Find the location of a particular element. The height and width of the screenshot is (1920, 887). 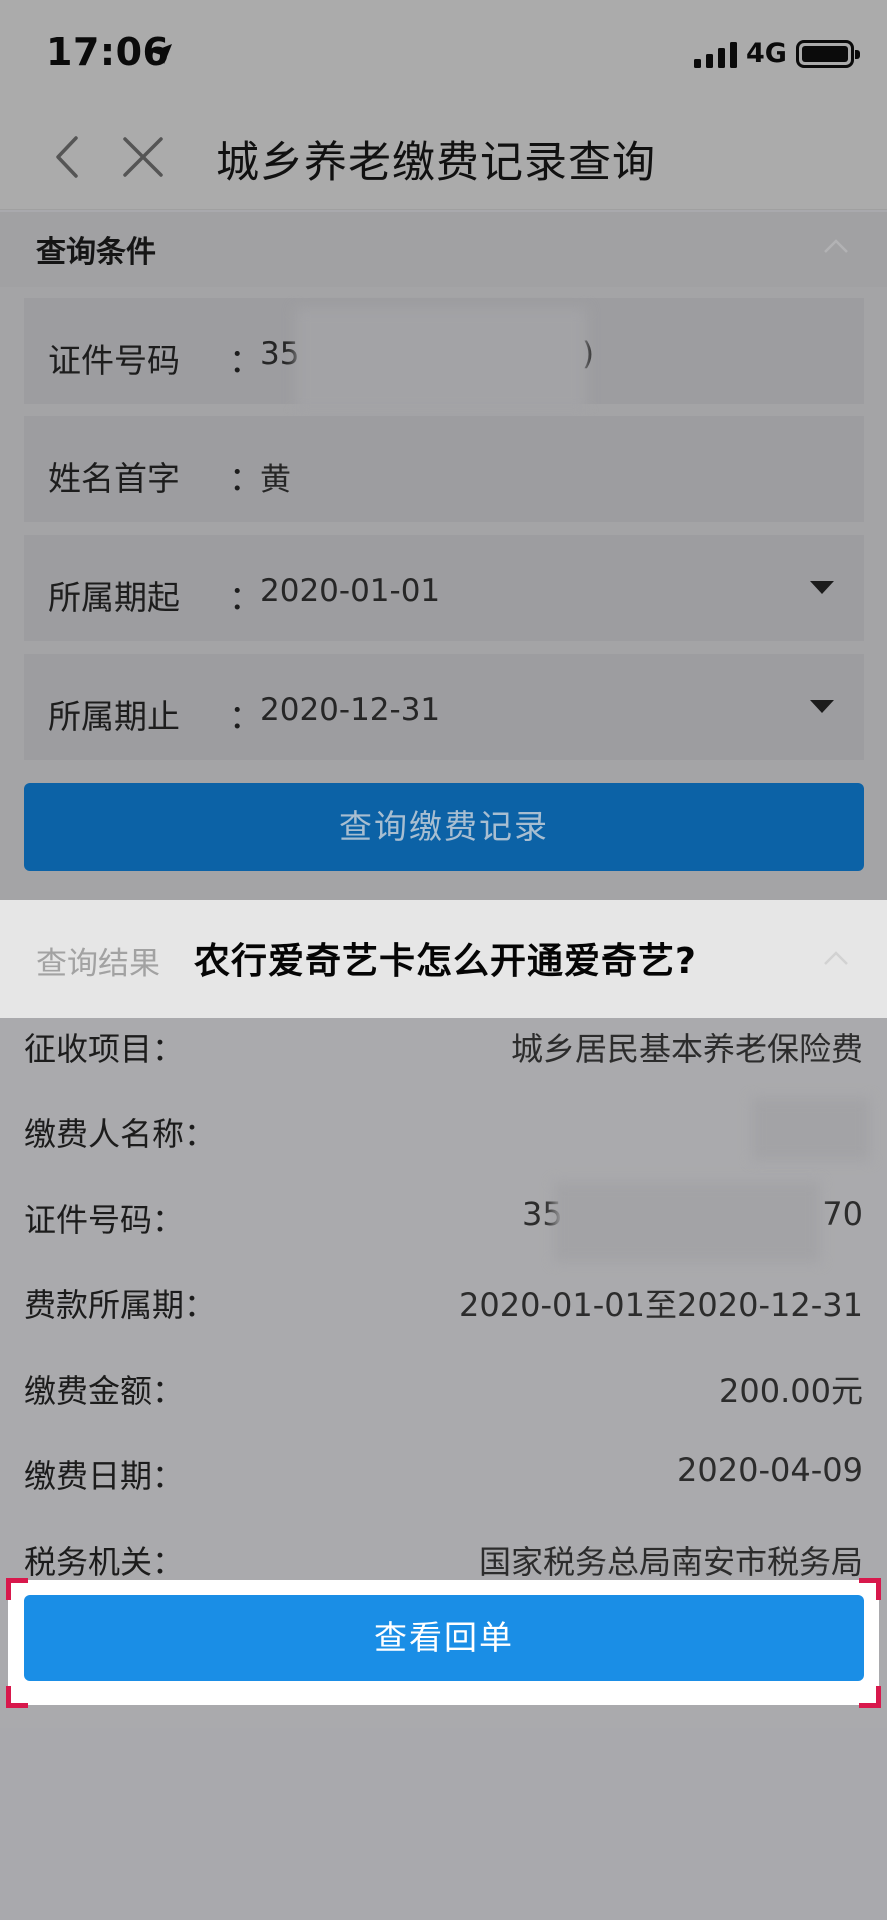

result-label: 税务机关： is located at coordinates (104, 1562).